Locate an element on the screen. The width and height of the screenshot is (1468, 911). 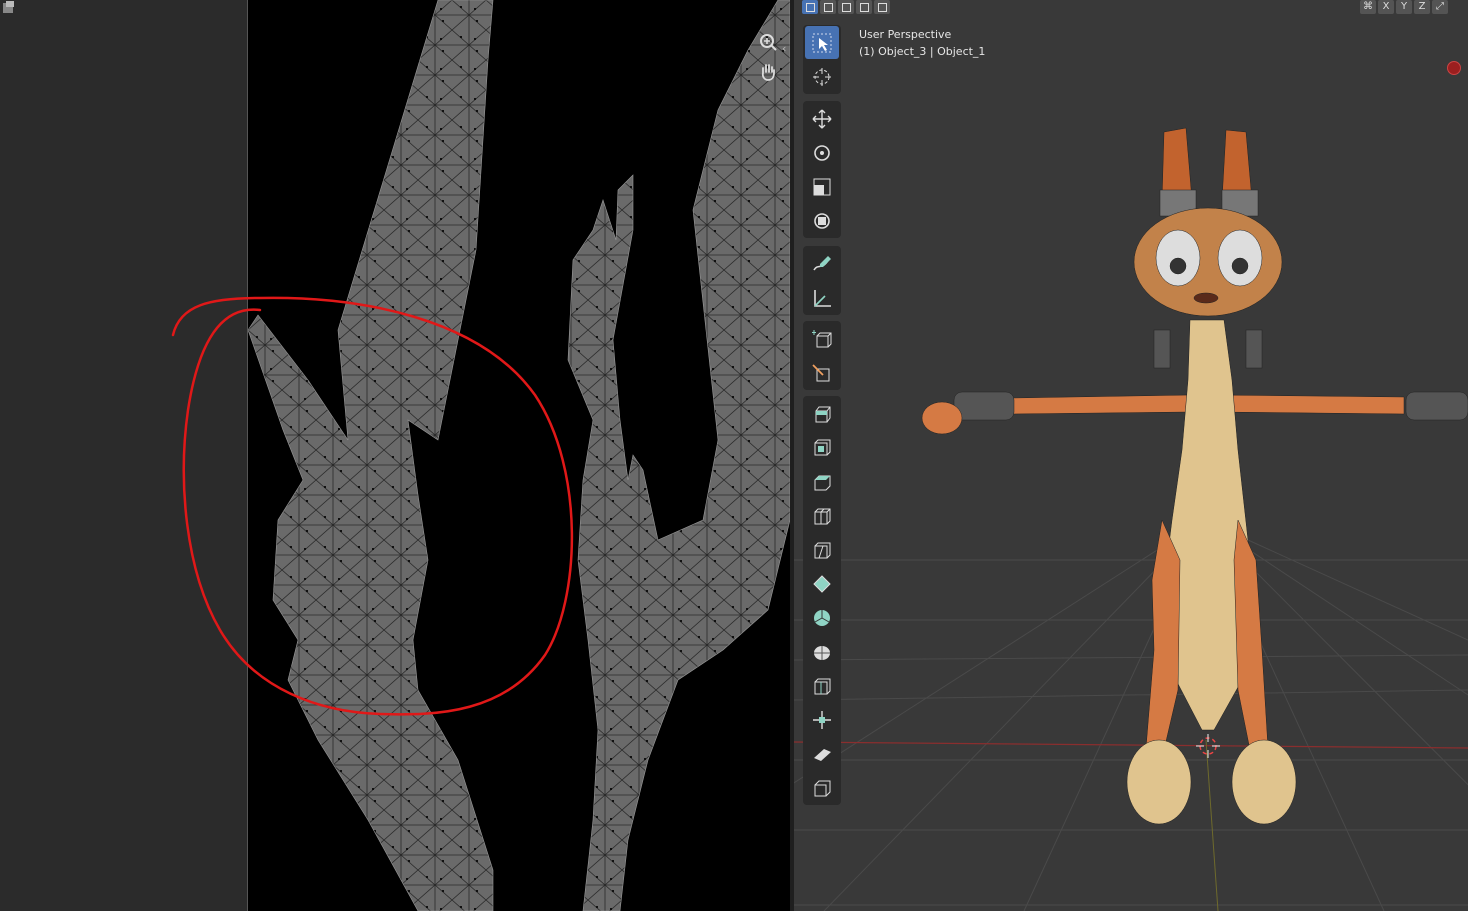
tool-knife-project is located at coordinates (822, 372).